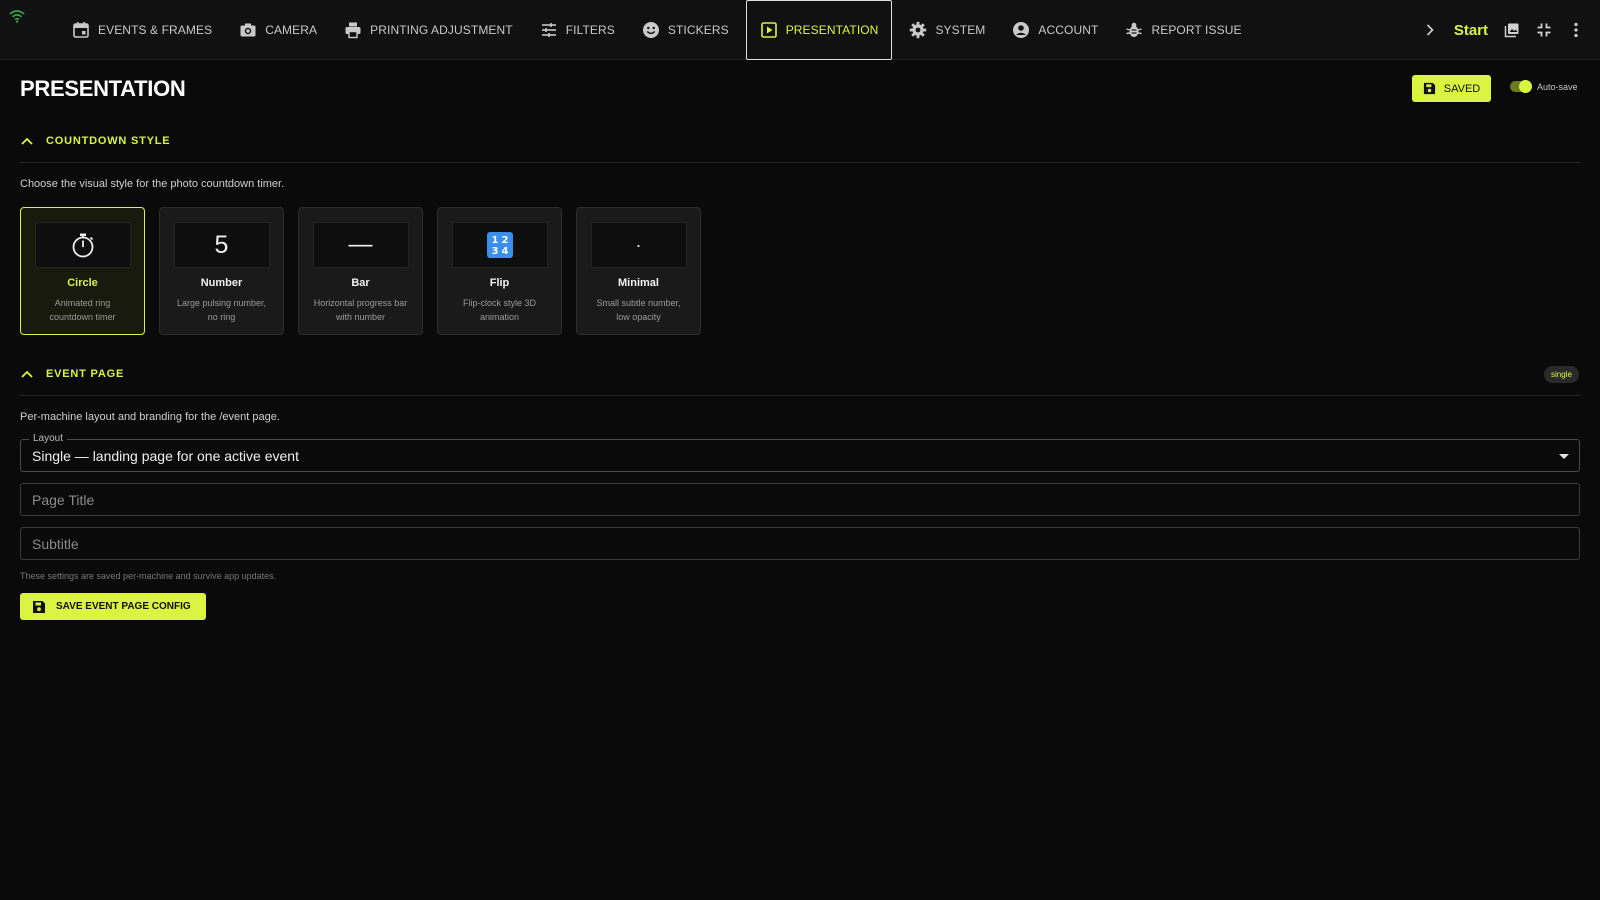 This screenshot has height=900, width=1600. I want to click on option-description: Animated ring countdown timer, so click(82, 310).